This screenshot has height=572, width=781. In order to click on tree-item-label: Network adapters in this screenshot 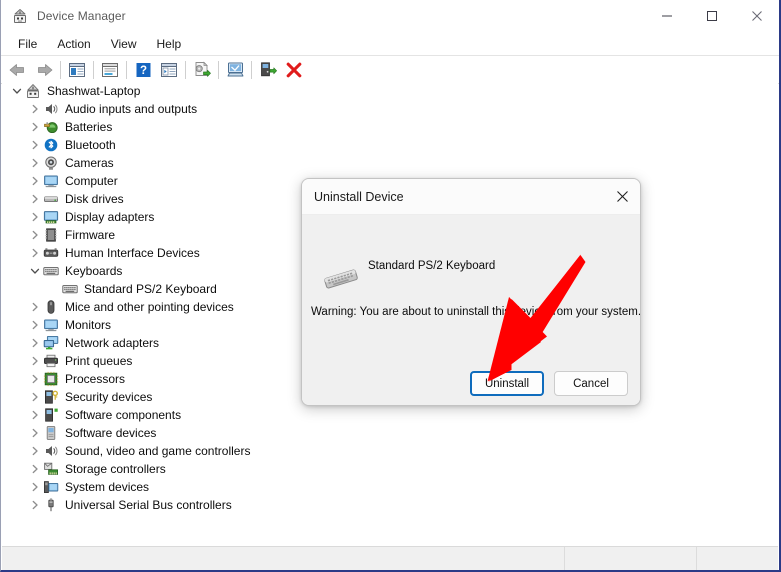, I will do `click(112, 343)`.